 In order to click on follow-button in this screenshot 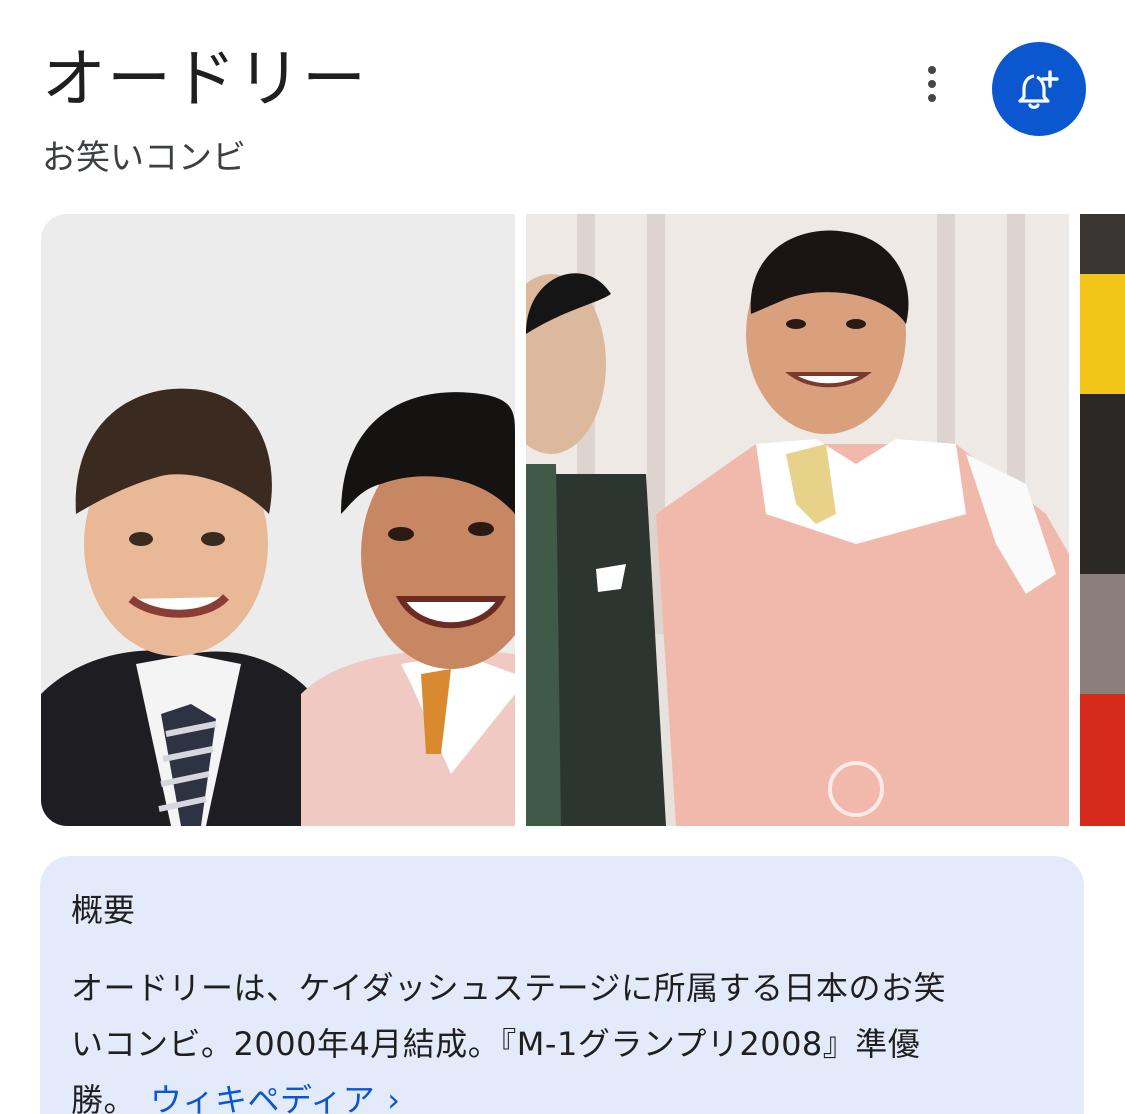, I will do `click(1039, 89)`.